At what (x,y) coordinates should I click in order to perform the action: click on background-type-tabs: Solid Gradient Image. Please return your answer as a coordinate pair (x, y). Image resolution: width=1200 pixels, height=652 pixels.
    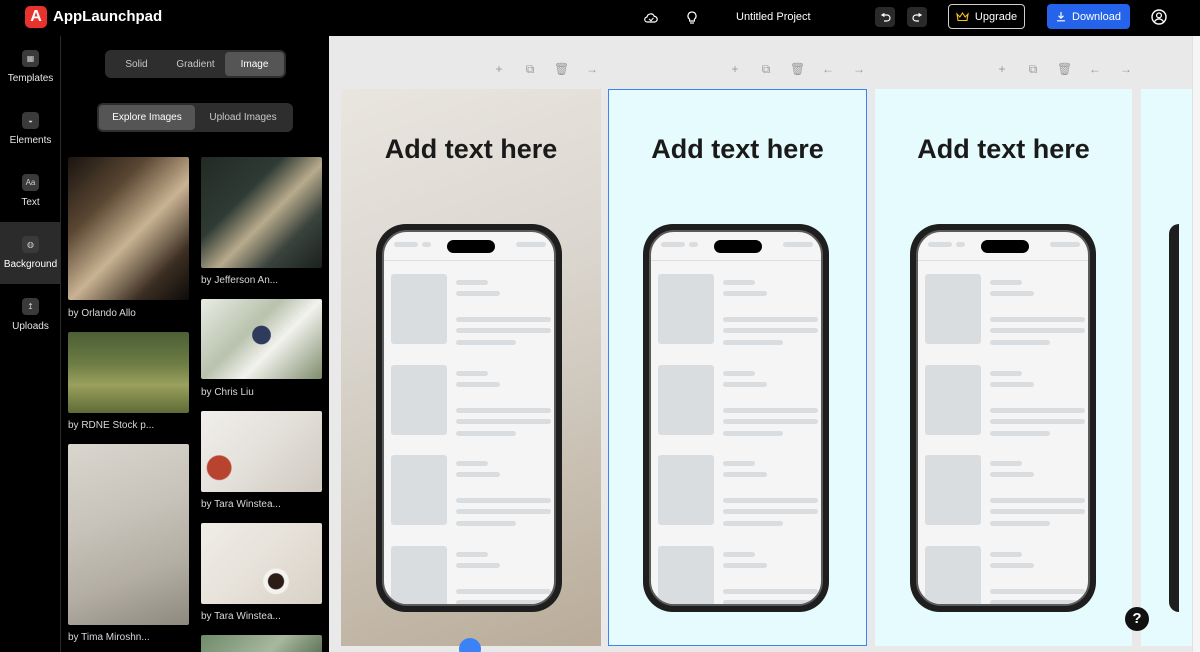
    Looking at the image, I should click on (195, 64).